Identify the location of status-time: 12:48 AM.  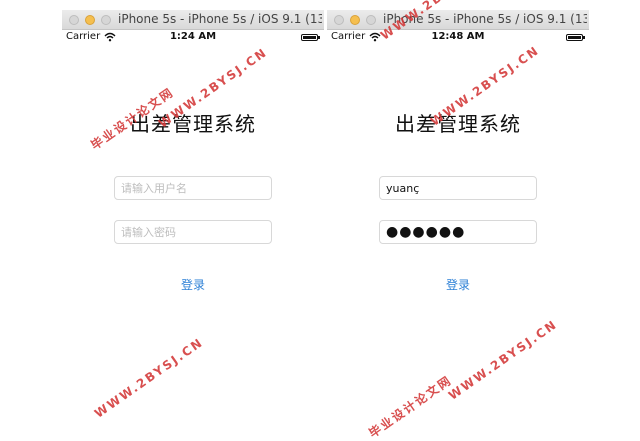
(458, 36).